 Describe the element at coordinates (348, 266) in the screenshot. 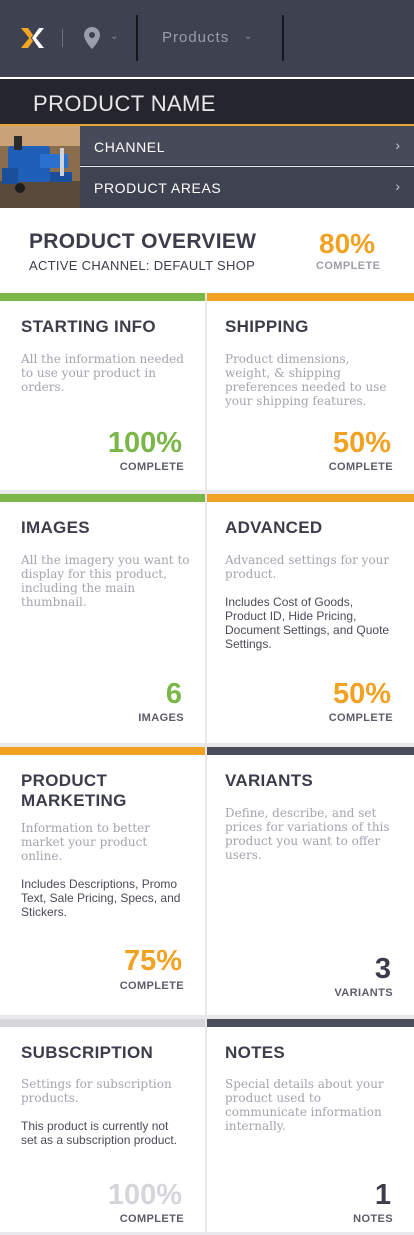

I see `overview-complete-label: COMPLETE` at that location.